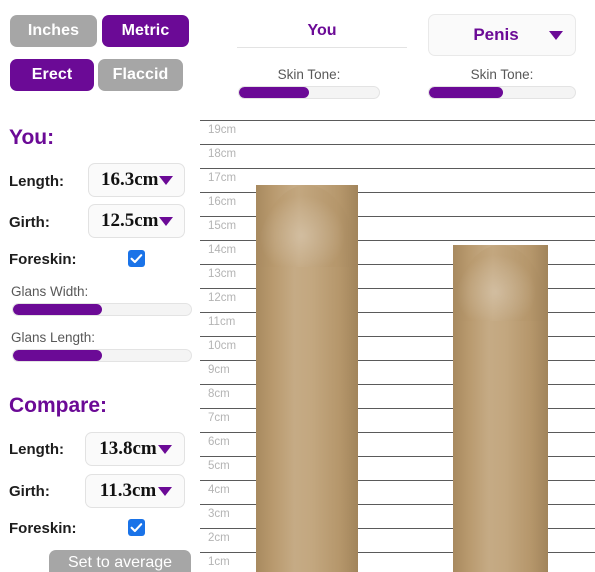 The height and width of the screenshot is (572, 595). I want to click on tick-label: 15cm, so click(222, 226).